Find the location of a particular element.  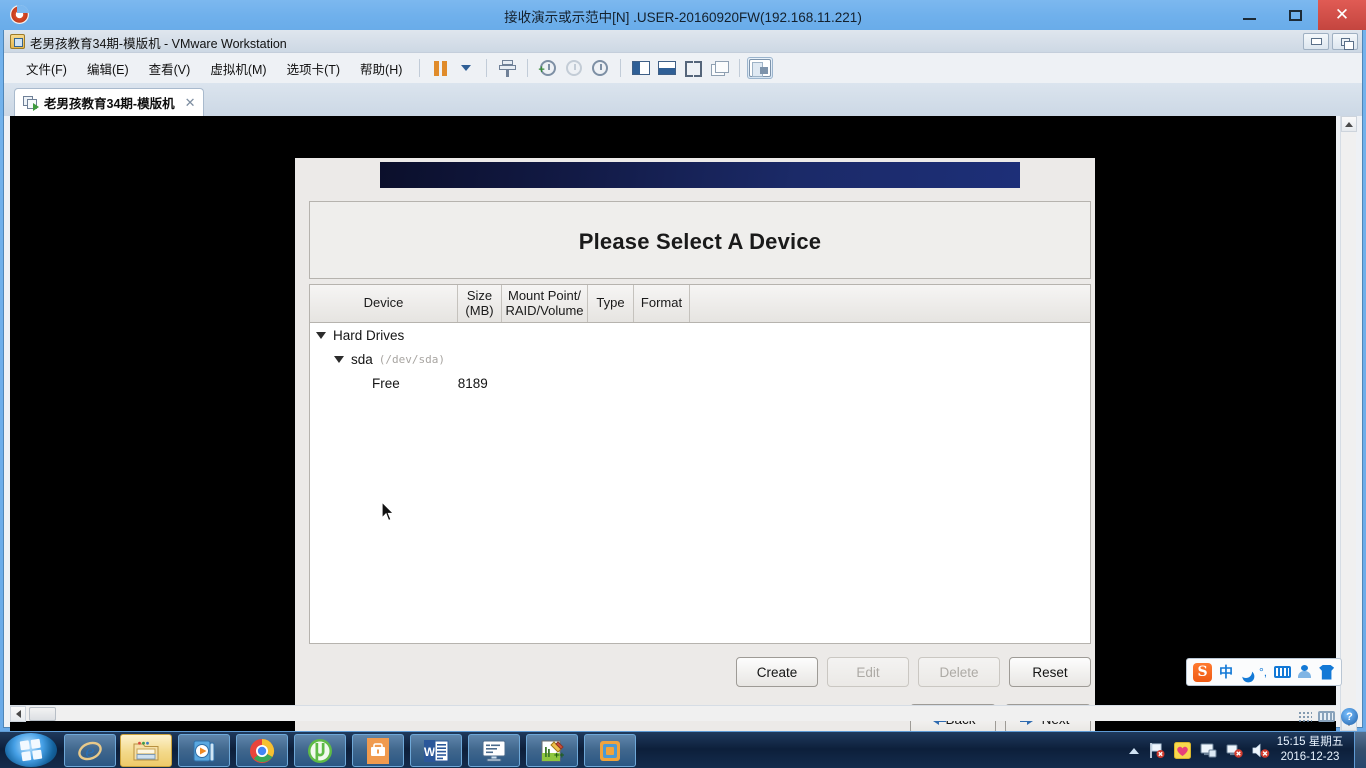

taskbar-vmware is located at coordinates (610, 750).